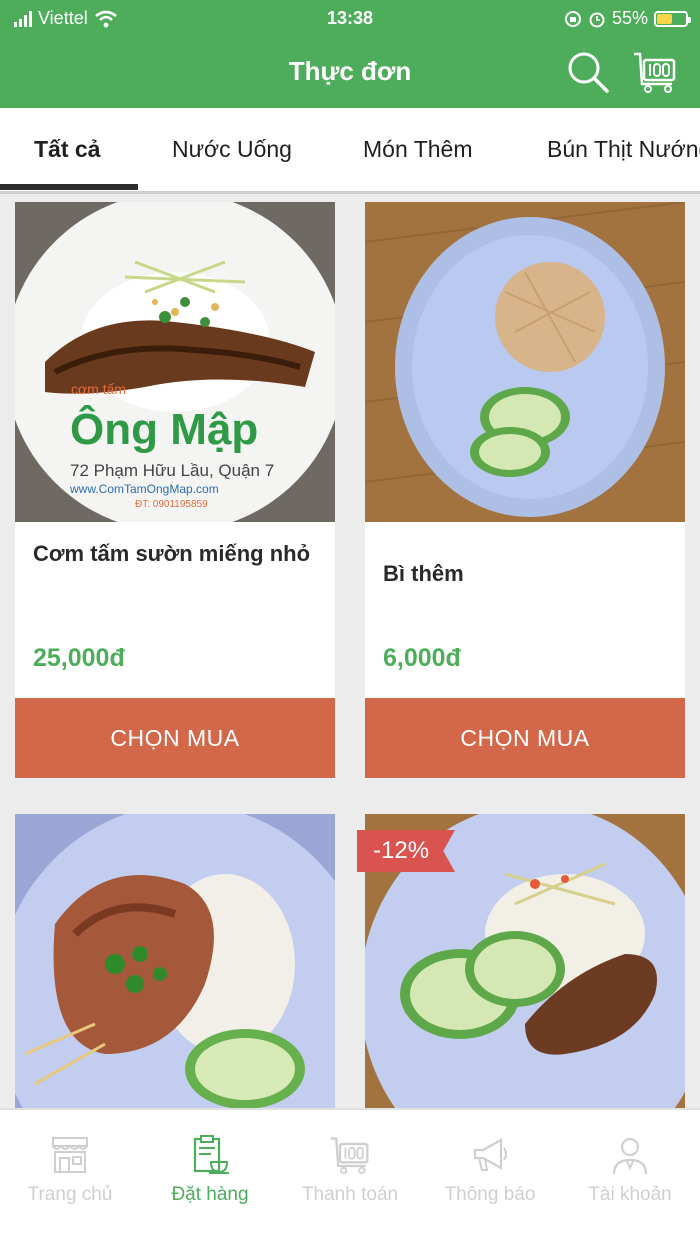 The height and width of the screenshot is (1244, 700). What do you see at coordinates (597, 19) in the screenshot?
I see `alarm-icon` at bounding box center [597, 19].